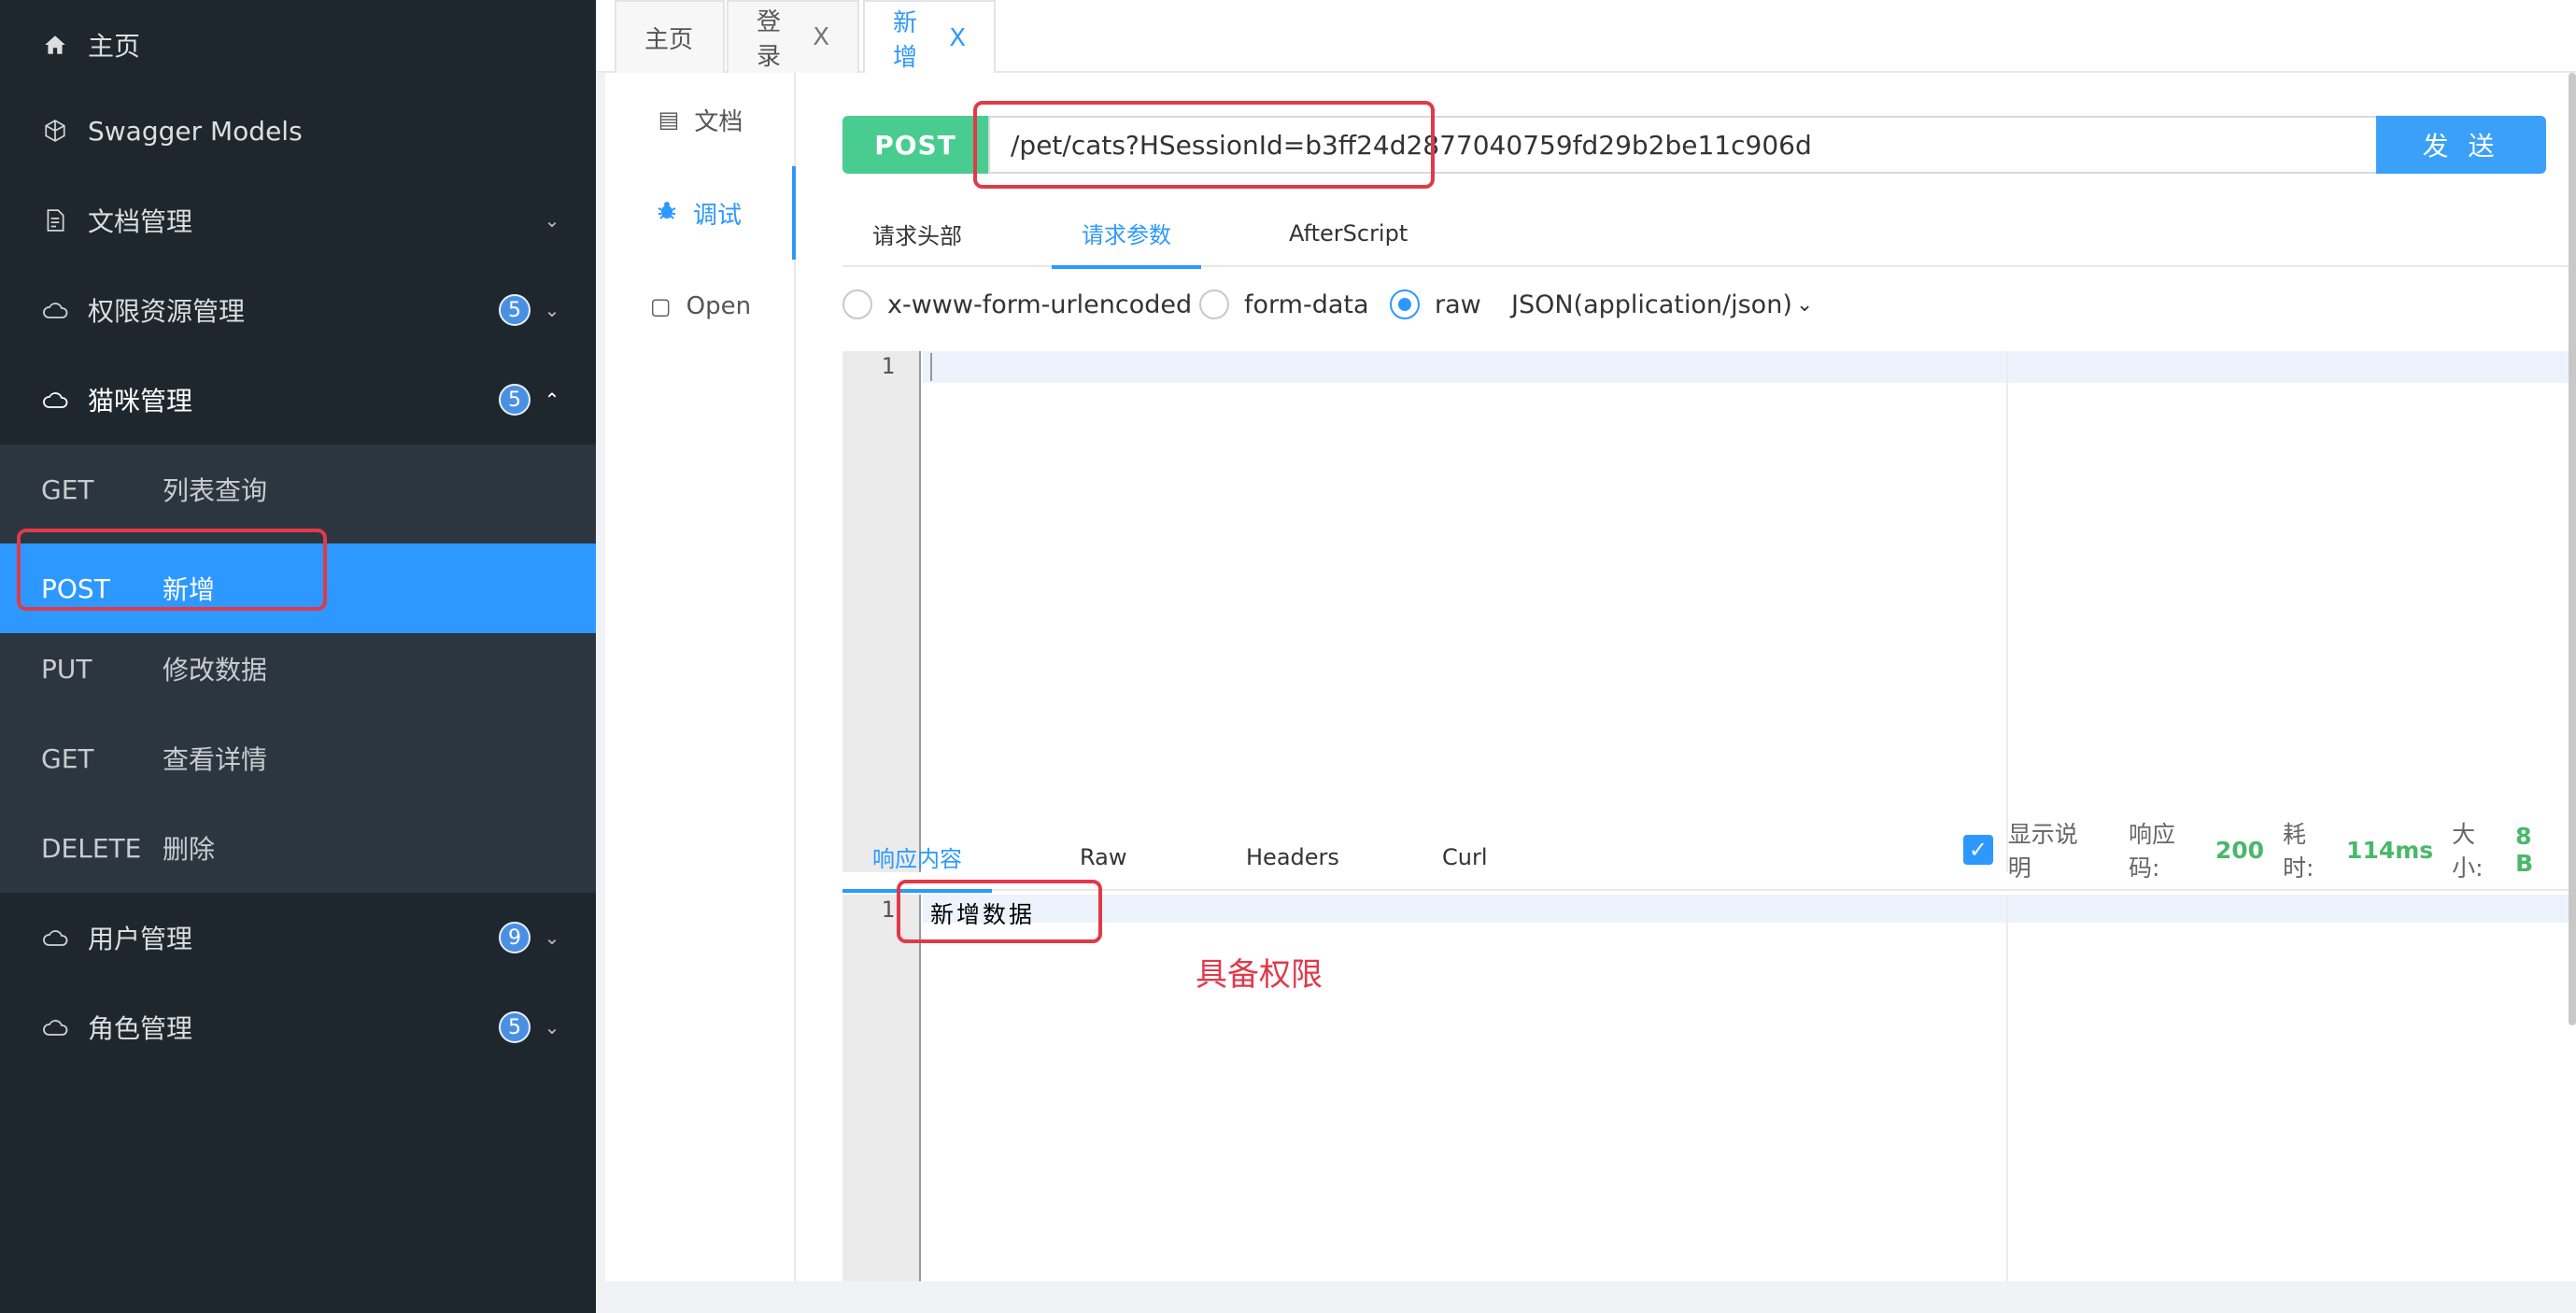 This screenshot has height=1313, width=2576. What do you see at coordinates (298, 1027) in the screenshot?
I see `sidebar-item-role-manage: 角色管理 5 ⌄` at bounding box center [298, 1027].